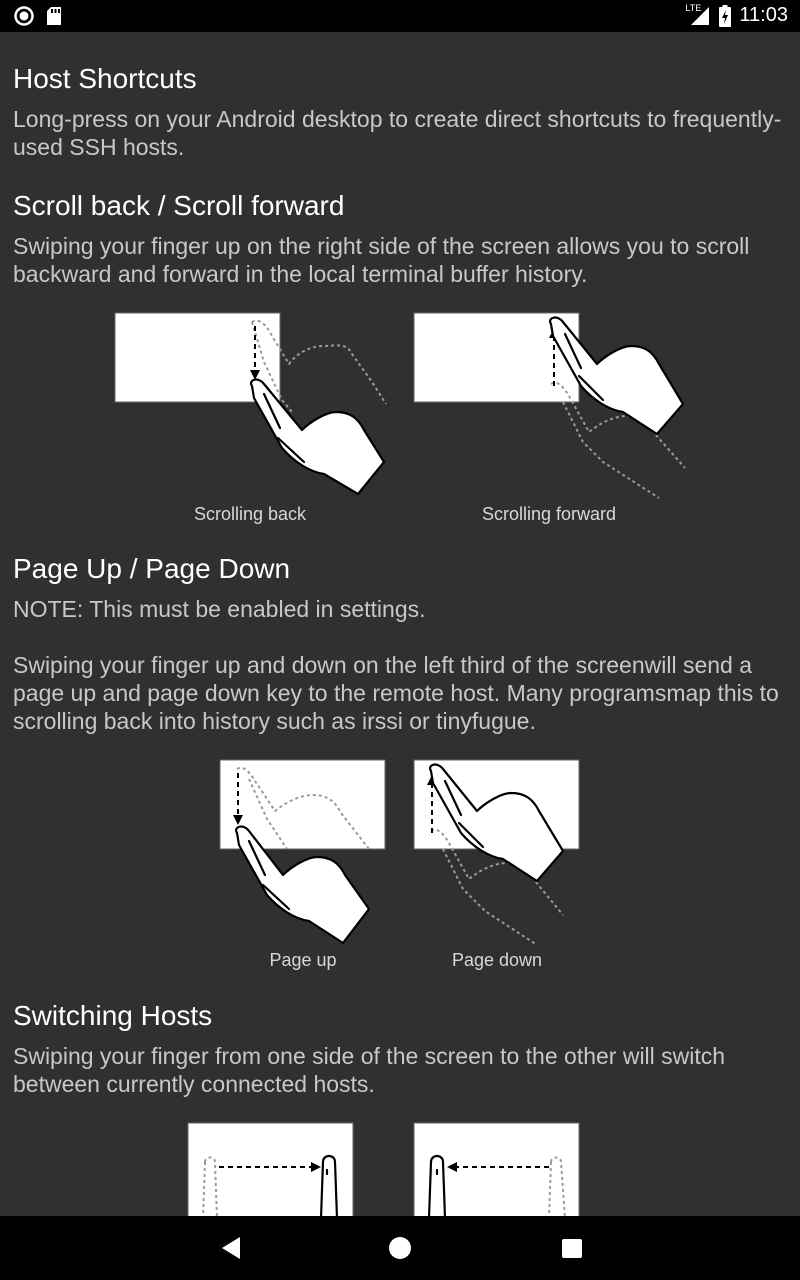 The image size is (800, 1280). I want to click on caption-scrolling-back: Scrolling back, so click(250, 514).